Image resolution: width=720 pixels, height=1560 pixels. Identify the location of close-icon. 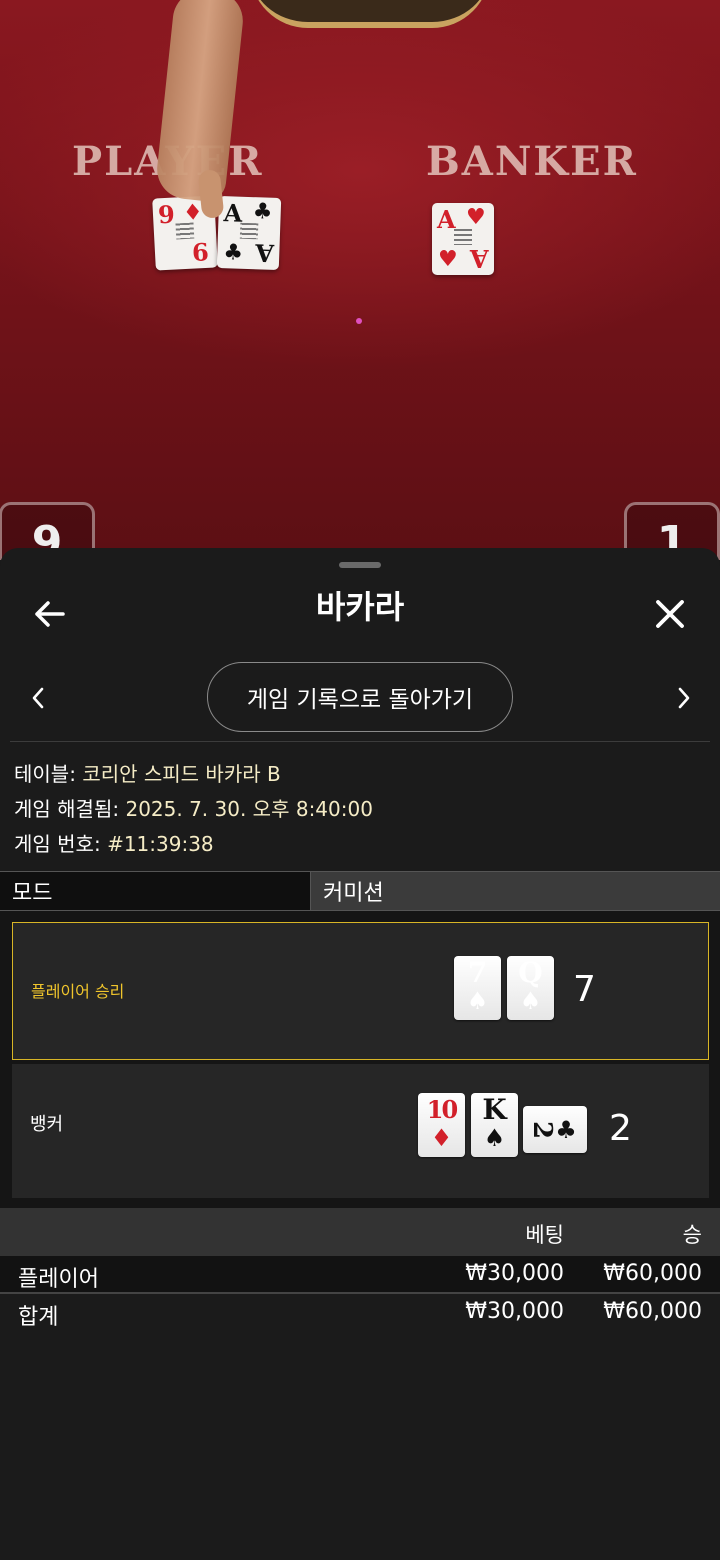
(670, 614).